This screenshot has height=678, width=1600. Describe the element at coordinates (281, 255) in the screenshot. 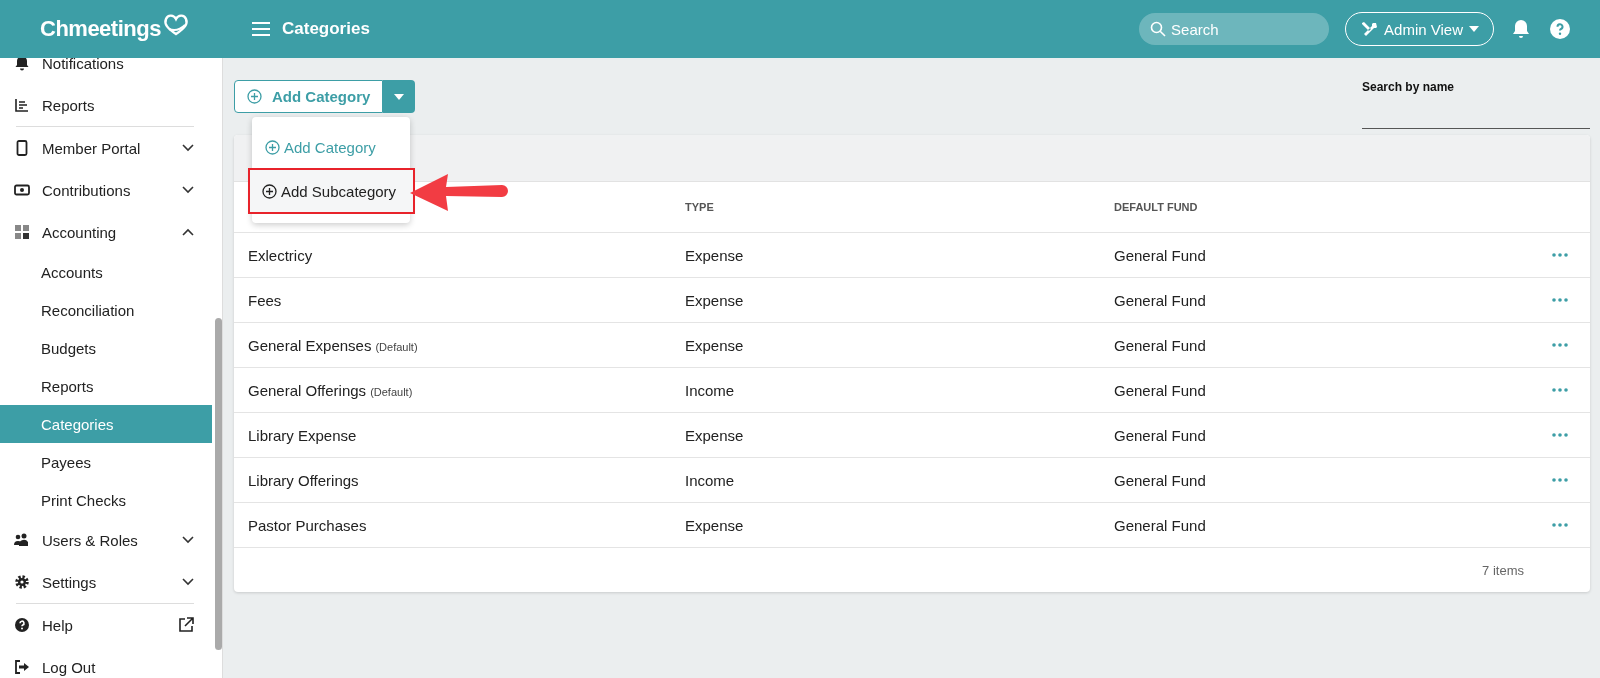

I see `table-cell-text: Exlectricy` at that location.